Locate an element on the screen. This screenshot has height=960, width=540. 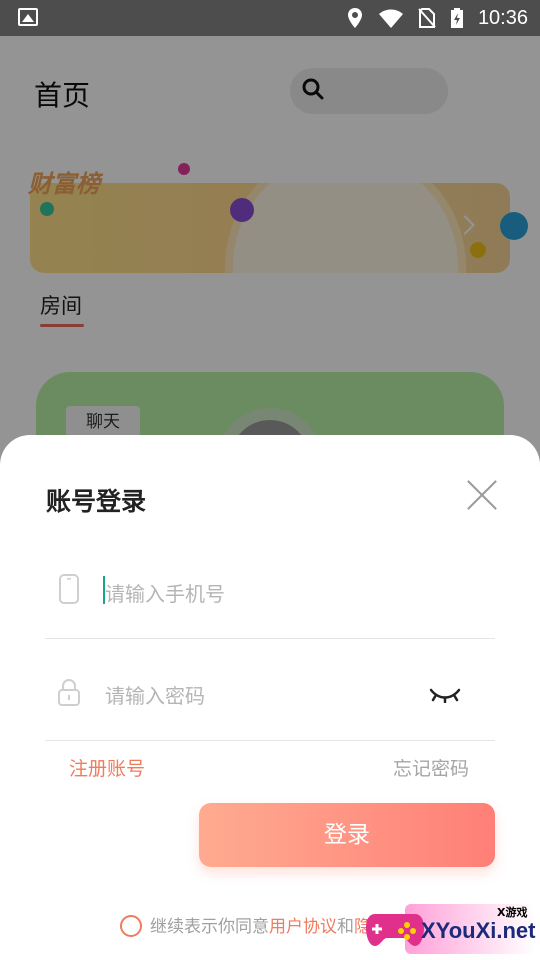
close-icon is located at coordinates (482, 495).